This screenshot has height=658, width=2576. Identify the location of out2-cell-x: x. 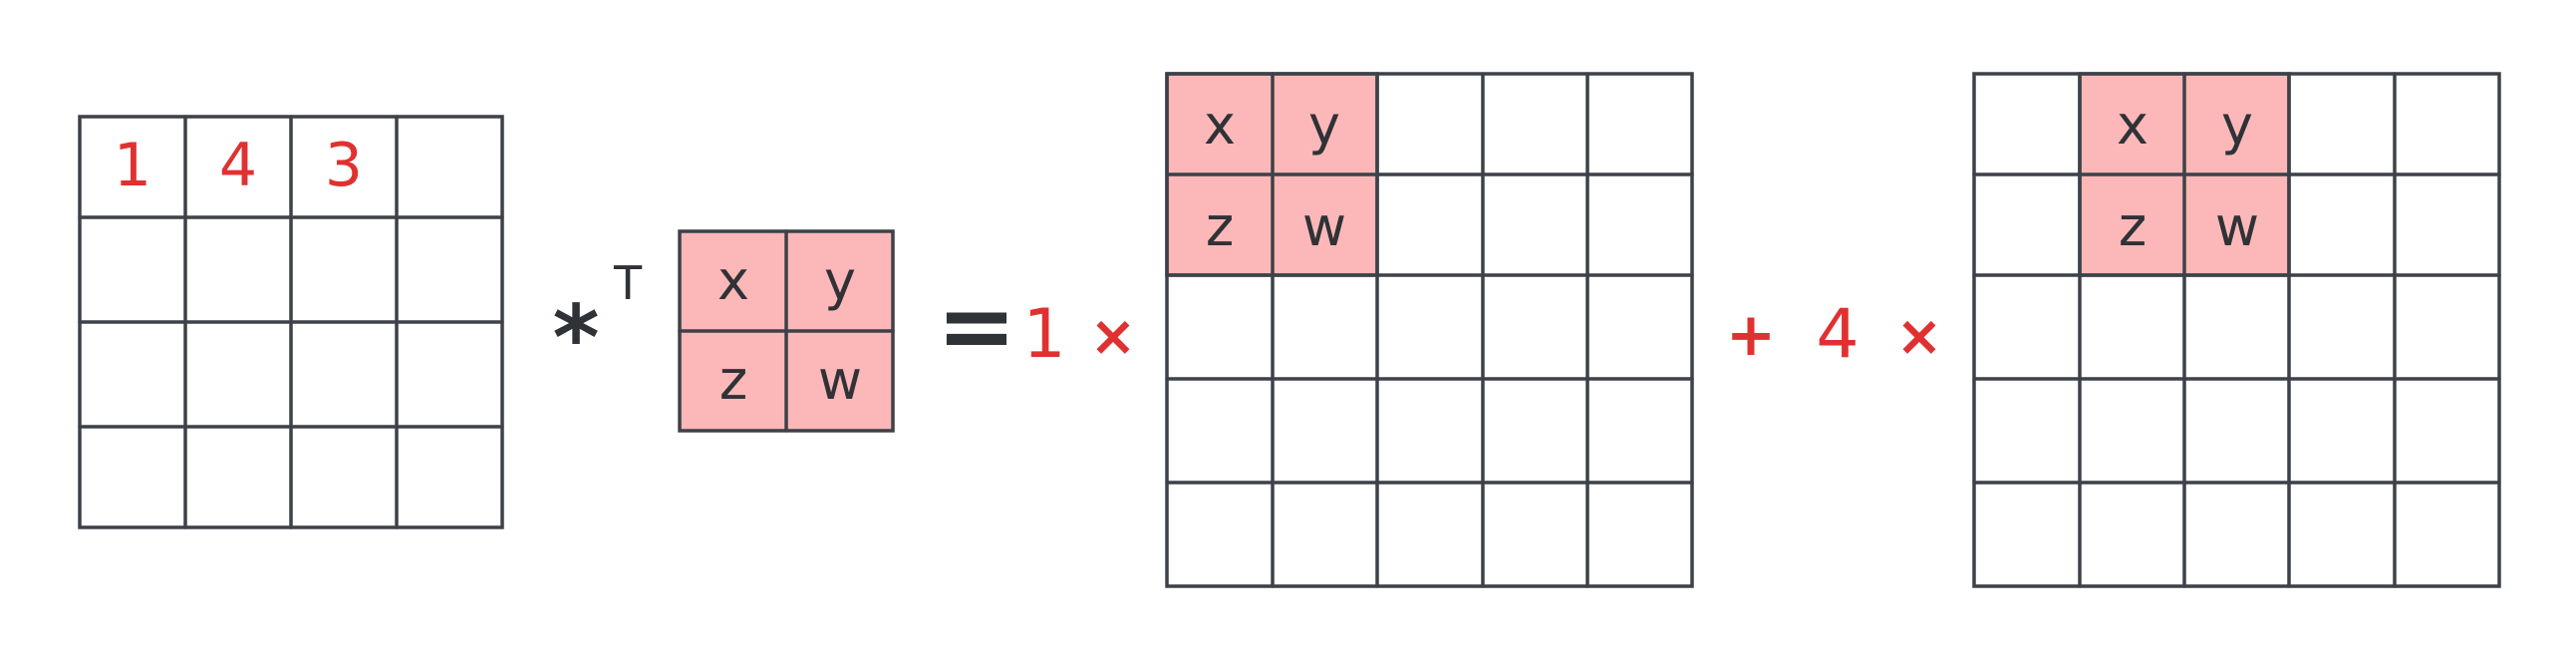
(2132, 126).